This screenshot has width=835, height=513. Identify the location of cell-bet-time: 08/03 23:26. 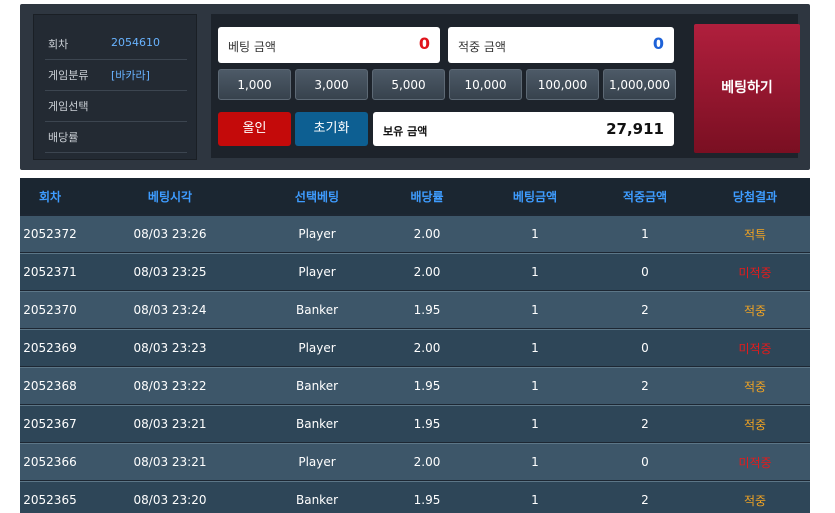
(170, 234).